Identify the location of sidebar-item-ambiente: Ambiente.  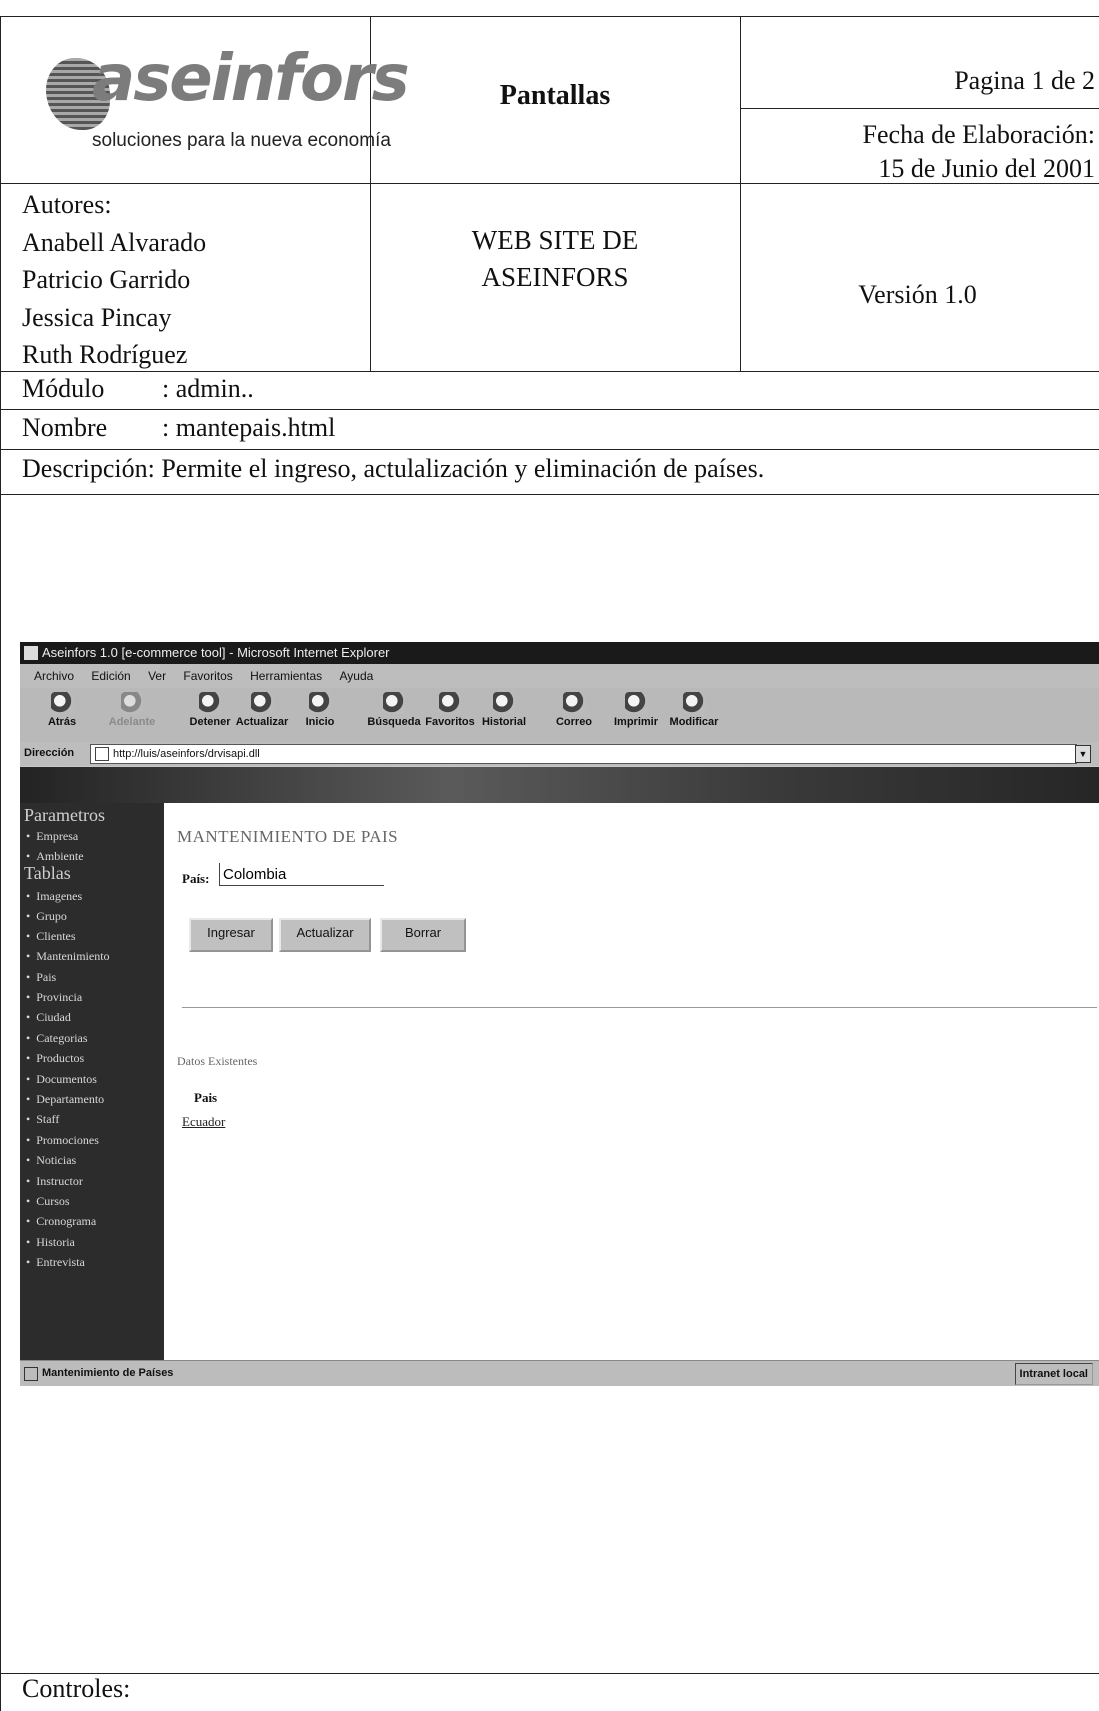
(54, 856).